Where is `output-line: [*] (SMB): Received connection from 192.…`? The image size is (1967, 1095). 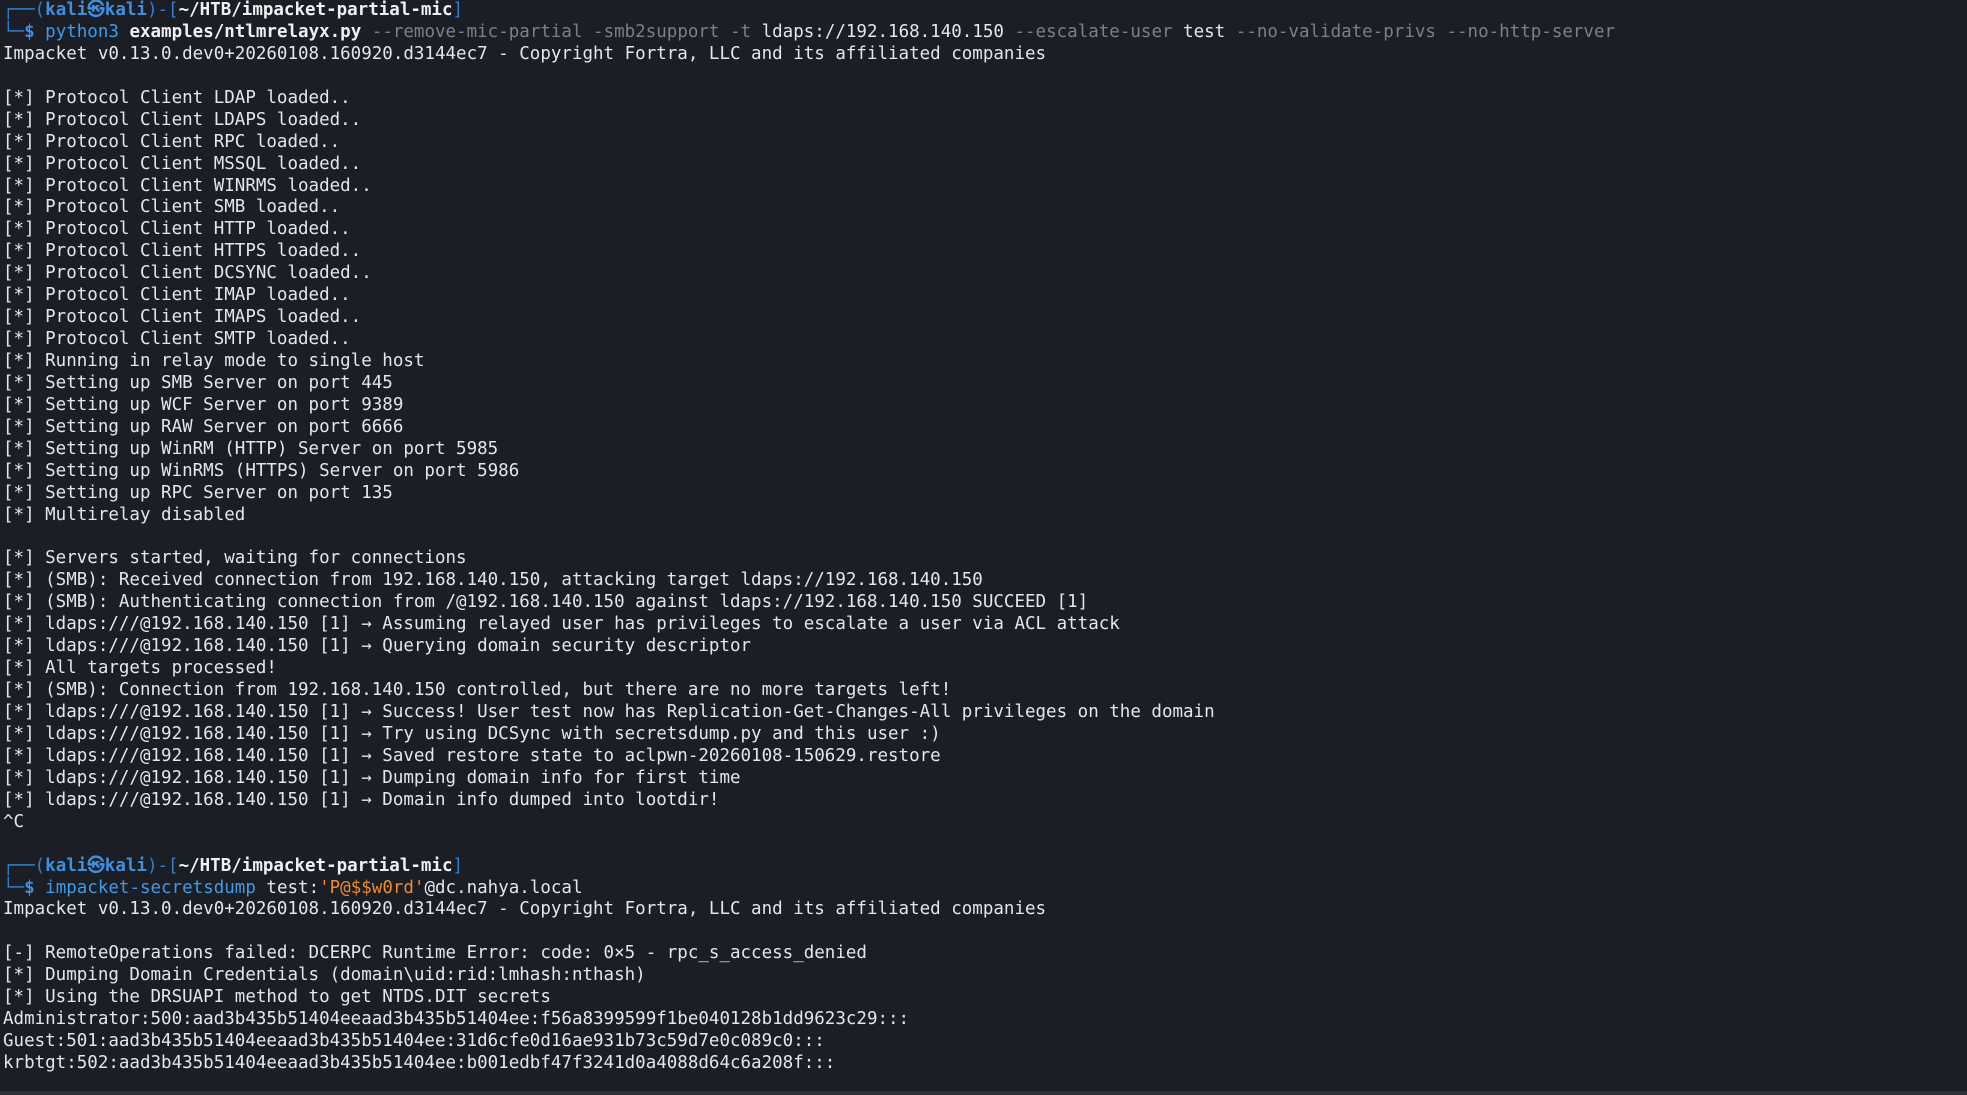
output-line: [*] (SMB): Received connection from 192.… is located at coordinates (493, 580).